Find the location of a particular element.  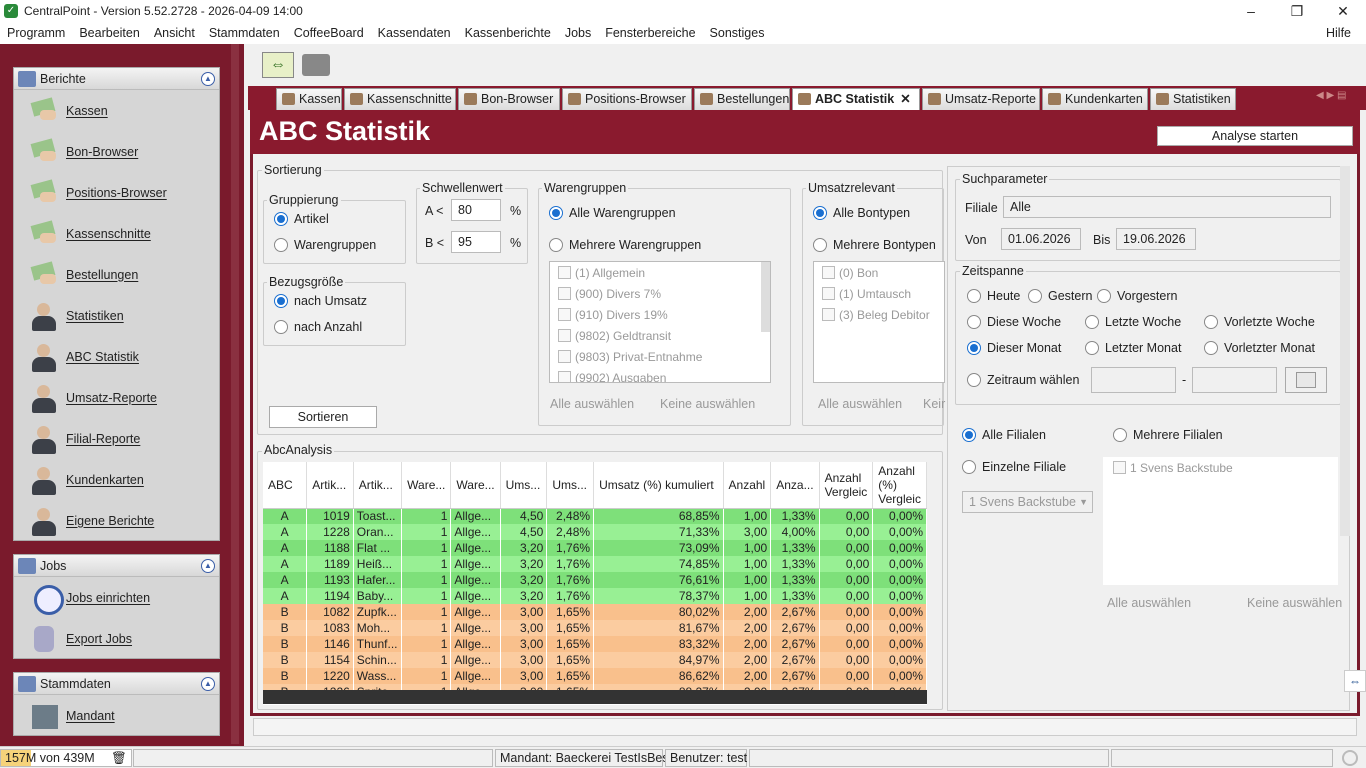

list-scrollbar is located at coordinates (765, 297).